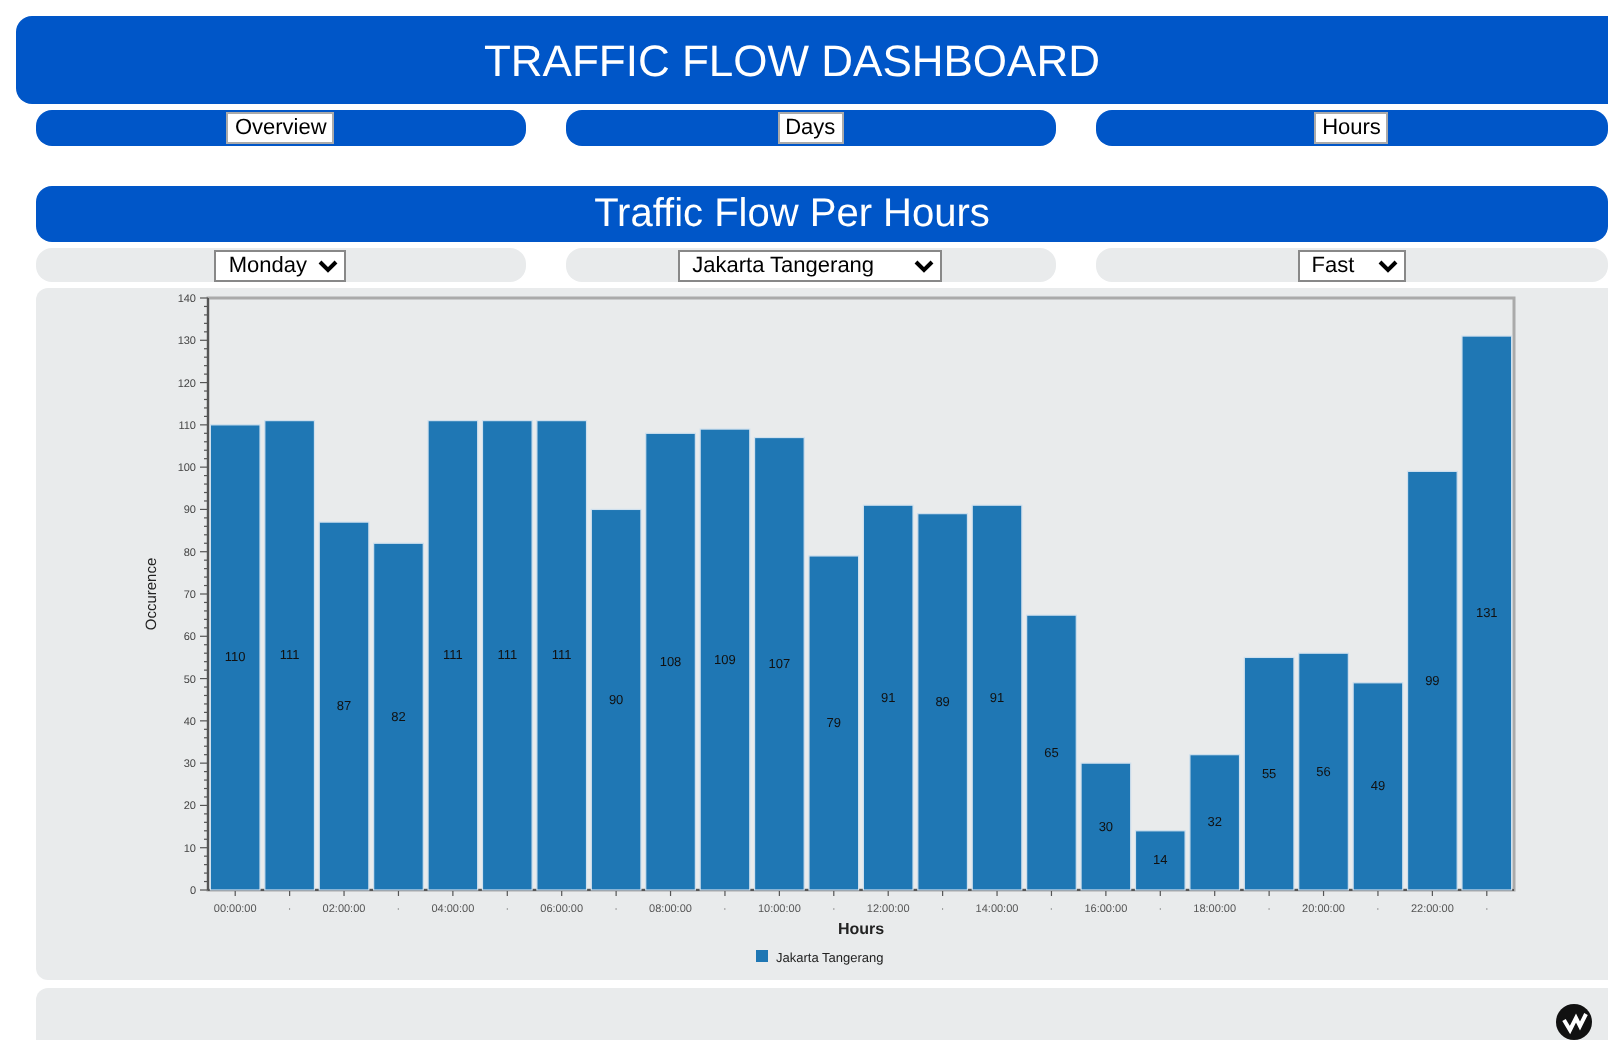  Describe the element at coordinates (1351, 128) in the screenshot. I see `nav-button: Hours` at that location.